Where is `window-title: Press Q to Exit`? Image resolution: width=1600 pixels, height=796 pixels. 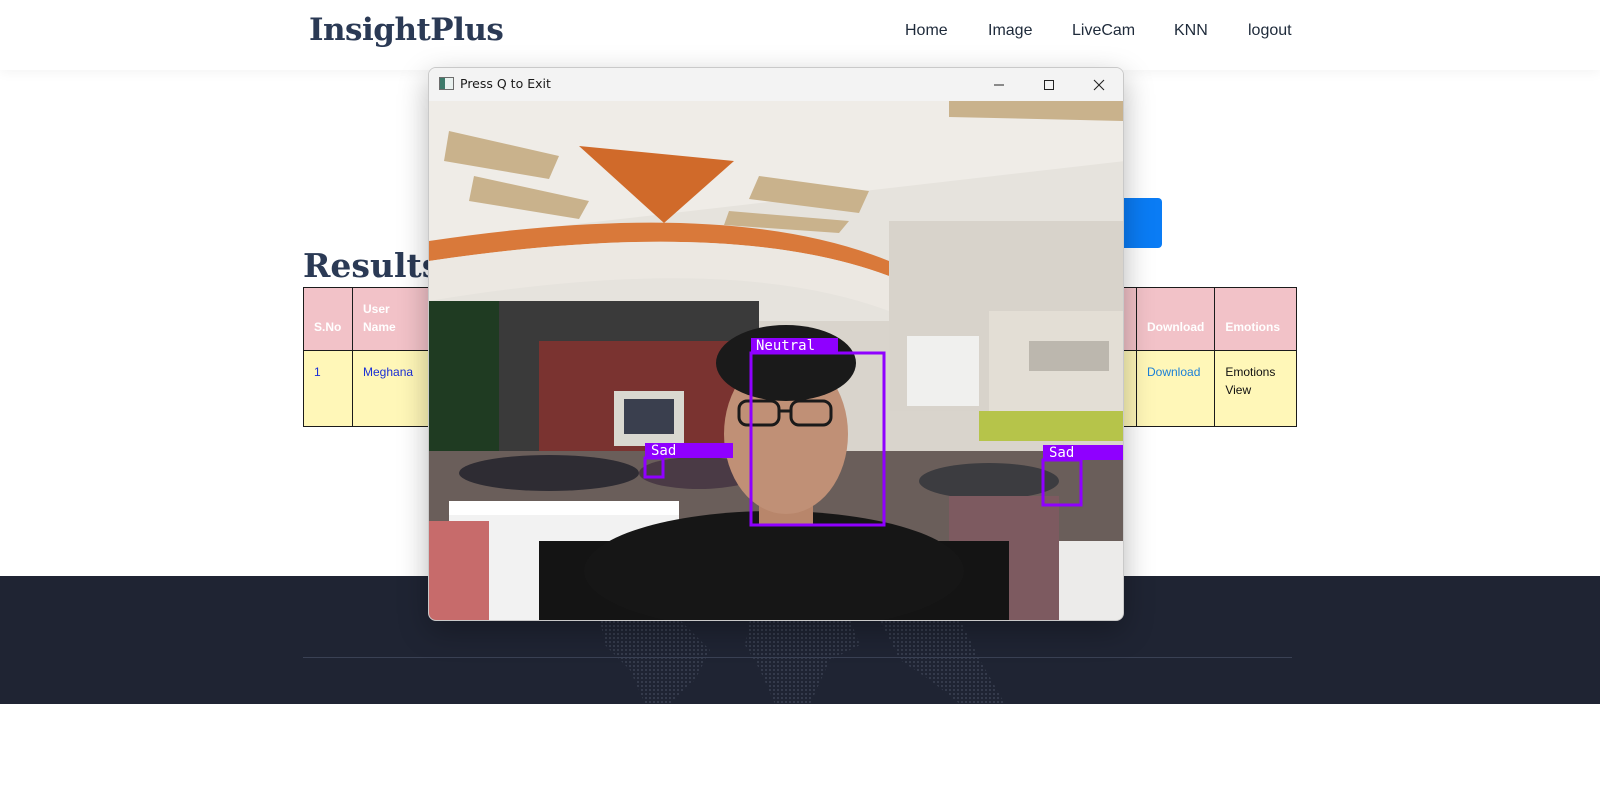
window-title: Press Q to Exit is located at coordinates (505, 83).